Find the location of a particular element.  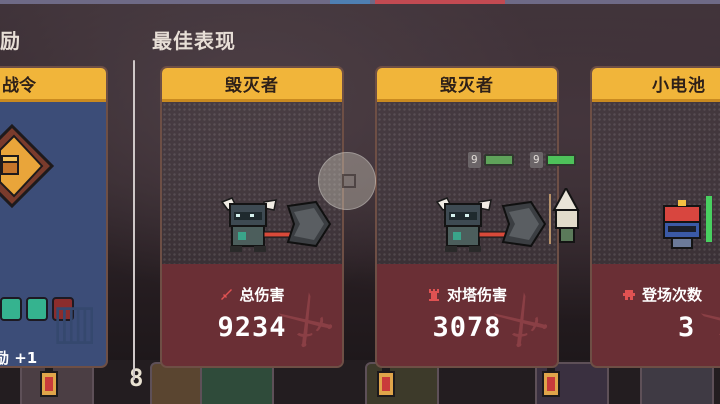

stat-label: 总伤害 is located at coordinates (262, 295).